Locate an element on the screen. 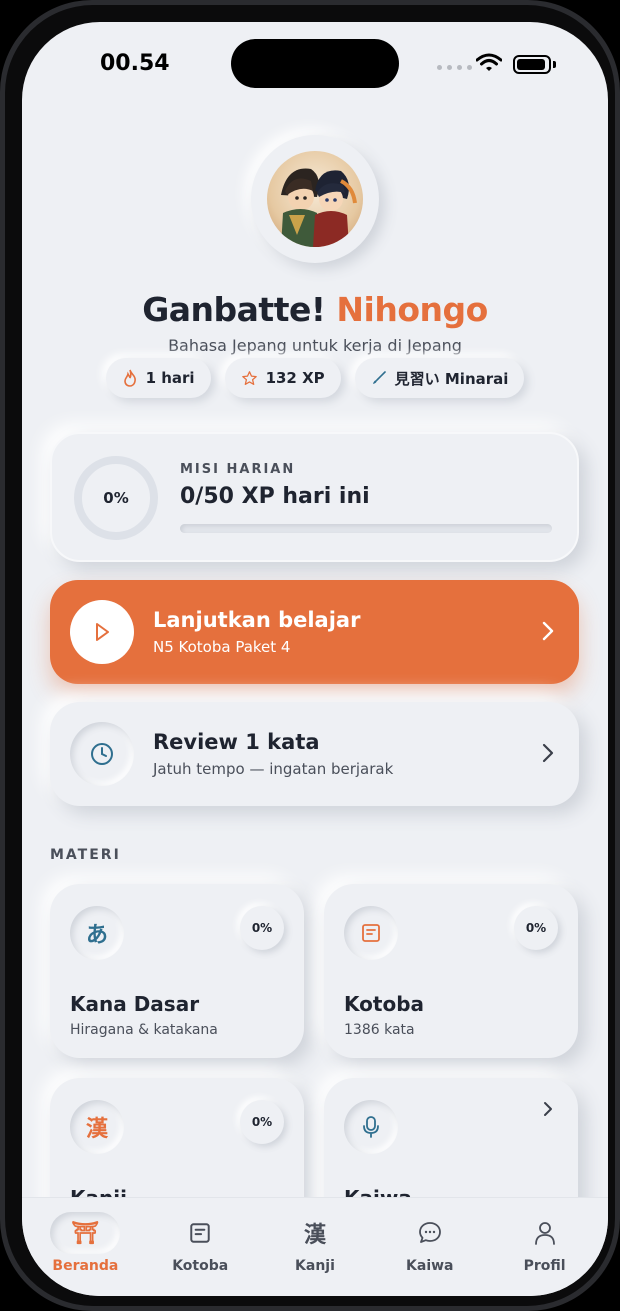  mission-progress-ring: 0% is located at coordinates (116, 498).